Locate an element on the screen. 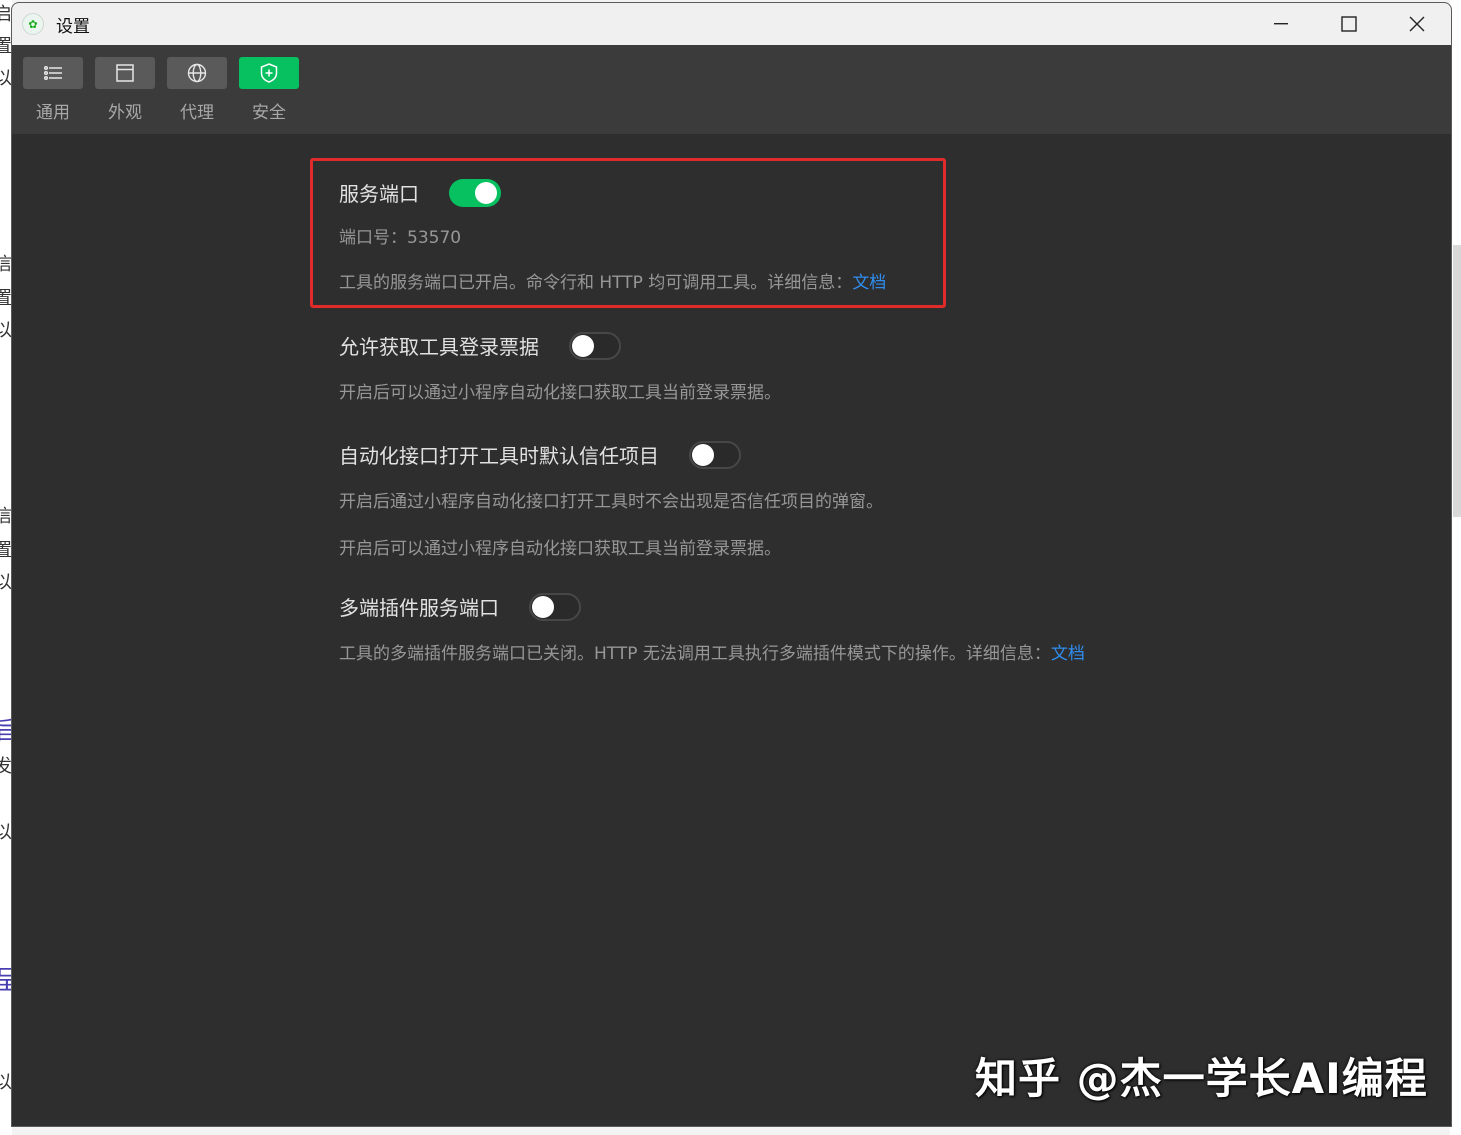 This screenshot has width=1461, height=1135. auto-trust-toggle is located at coordinates (715, 454).